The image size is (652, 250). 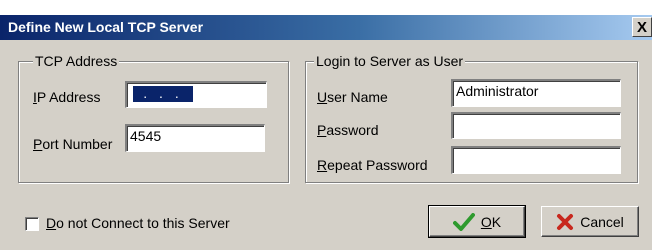 I want to click on password-label: Password, so click(x=348, y=130).